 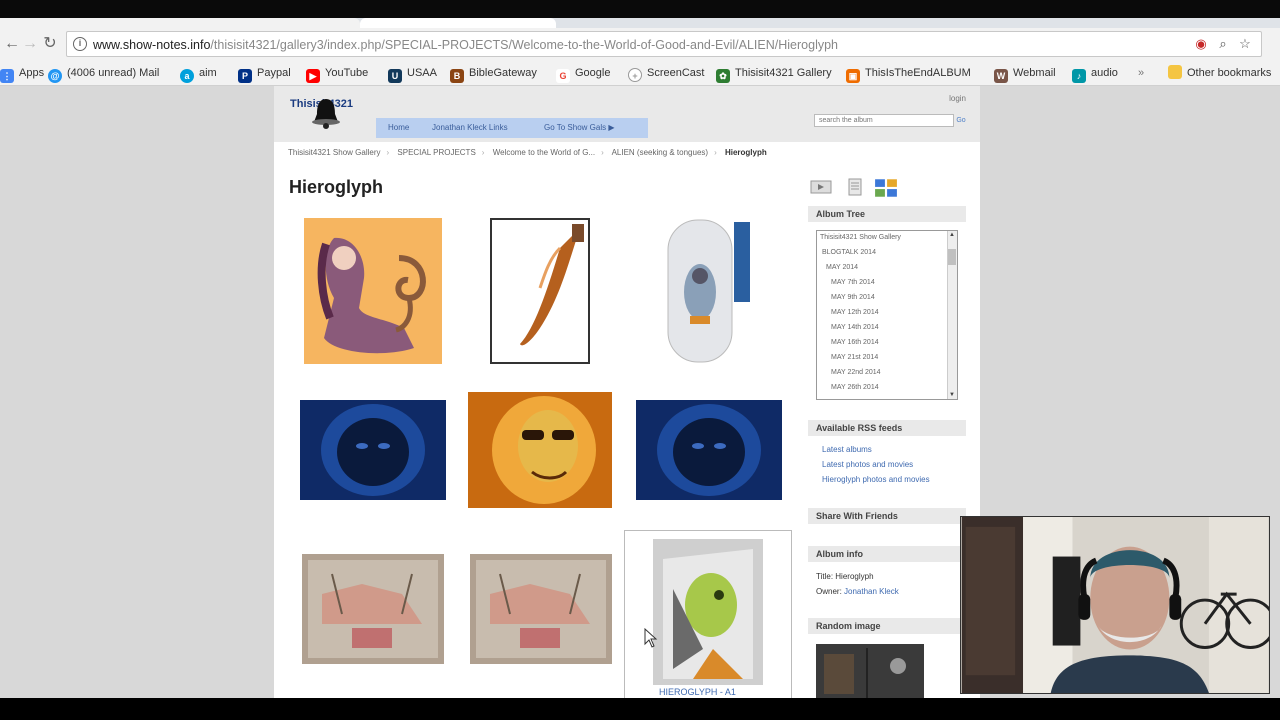 I want to click on thumbnail-caption: HIEROGLYPH - A1, so click(x=697, y=692).